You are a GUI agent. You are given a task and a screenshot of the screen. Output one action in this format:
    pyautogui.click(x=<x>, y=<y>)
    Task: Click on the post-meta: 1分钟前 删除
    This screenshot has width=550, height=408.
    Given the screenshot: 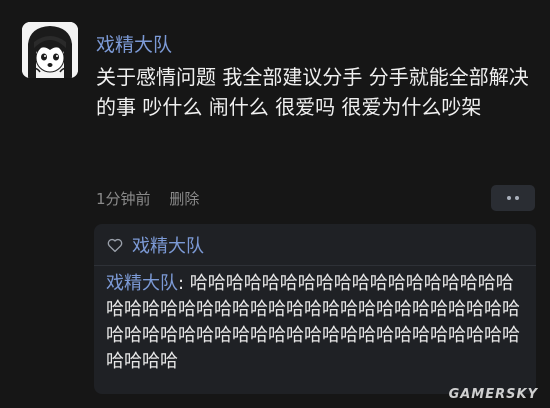 What is the action you would take?
    pyautogui.click(x=147, y=198)
    